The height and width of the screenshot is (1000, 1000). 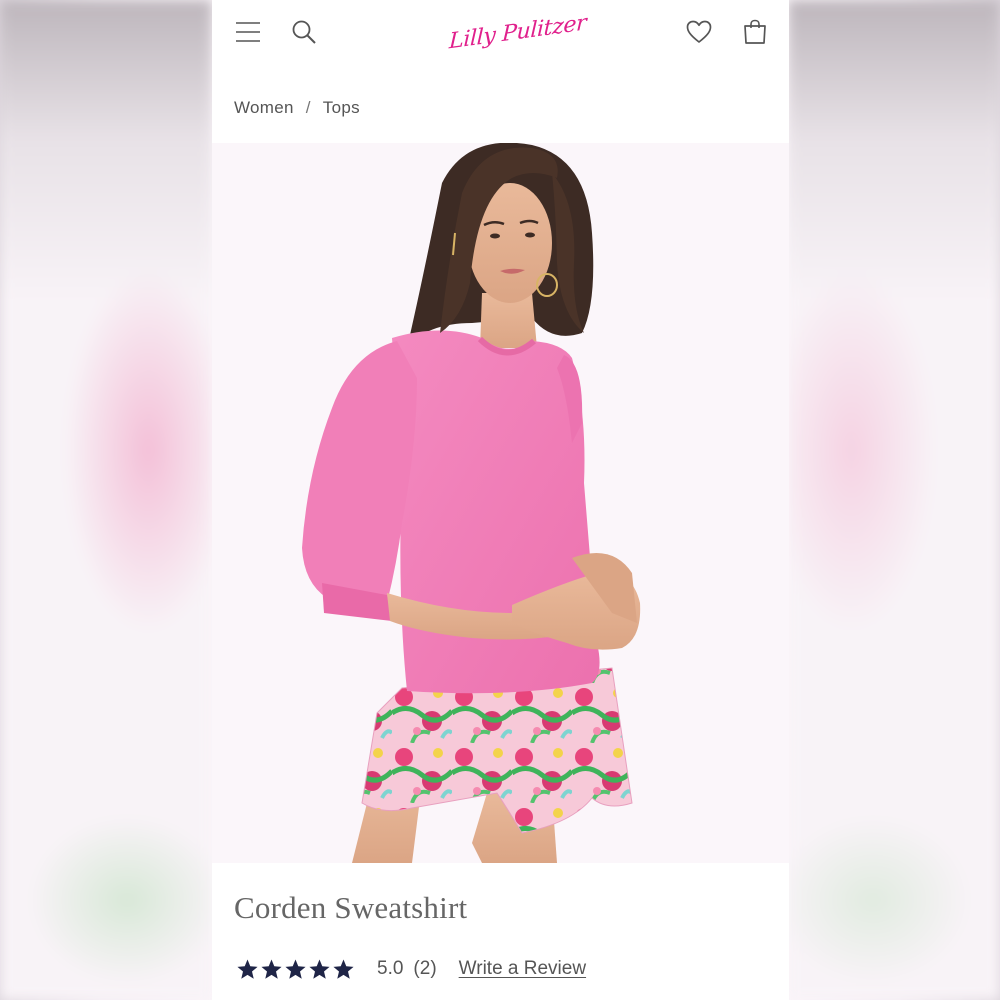 I want to click on breadcrumb-tops: Tops, so click(x=341, y=108).